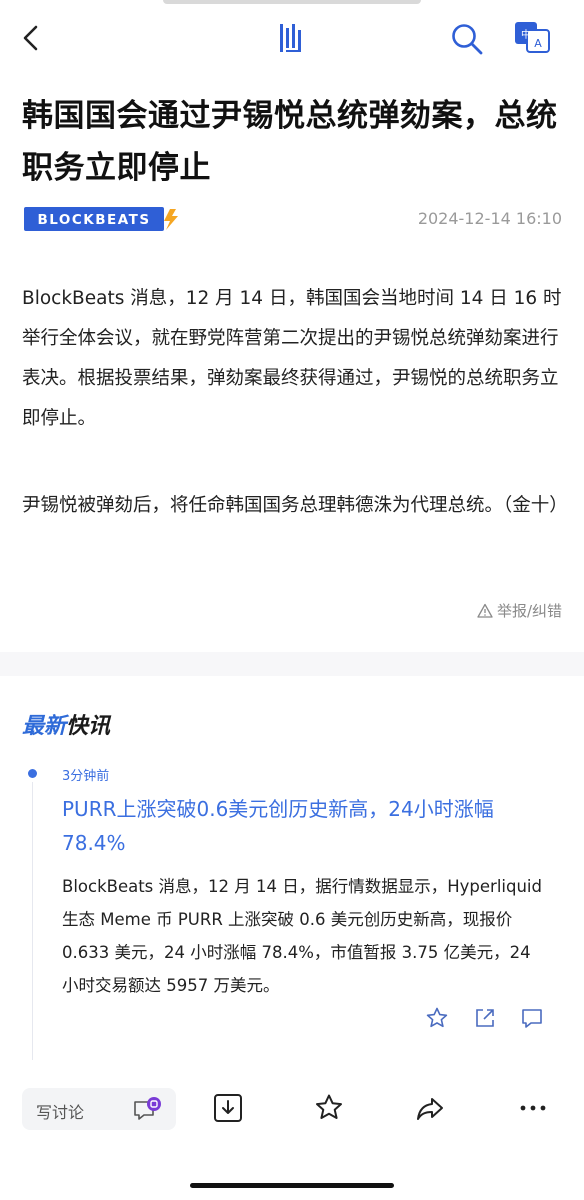 This screenshot has height=1200, width=584. What do you see at coordinates (147, 1108) in the screenshot?
I see `comment-bubble-icon` at bounding box center [147, 1108].